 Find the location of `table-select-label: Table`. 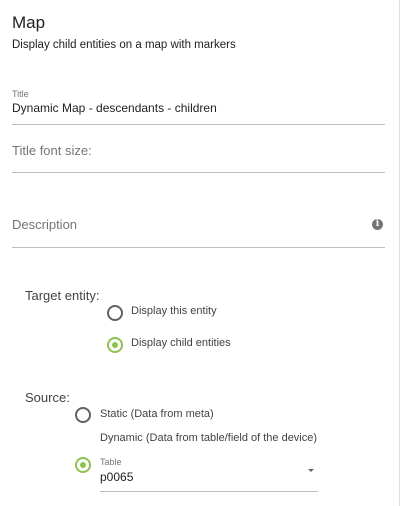

table-select-label: Table is located at coordinates (111, 462).